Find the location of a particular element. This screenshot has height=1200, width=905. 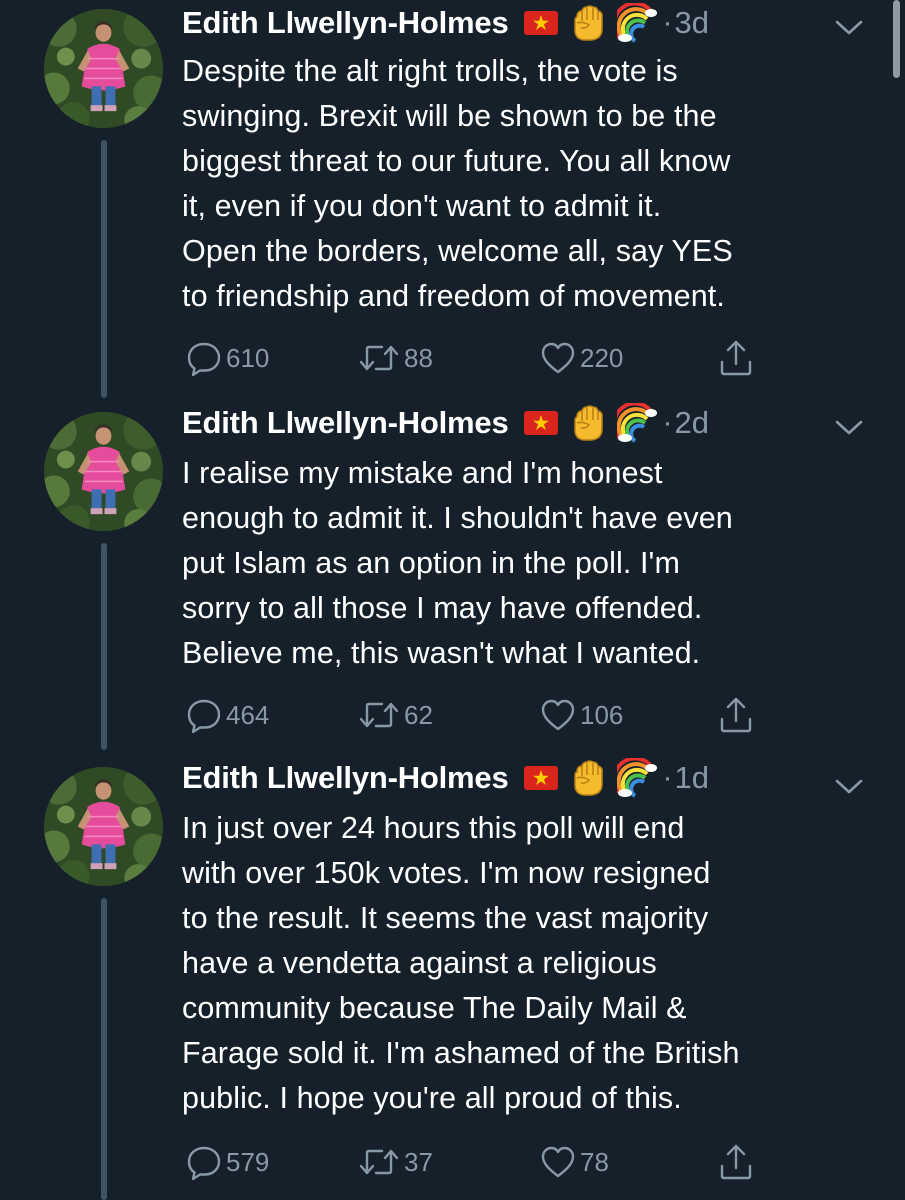

tweet-actions: 610 88 220 is located at coordinates (482, 358).